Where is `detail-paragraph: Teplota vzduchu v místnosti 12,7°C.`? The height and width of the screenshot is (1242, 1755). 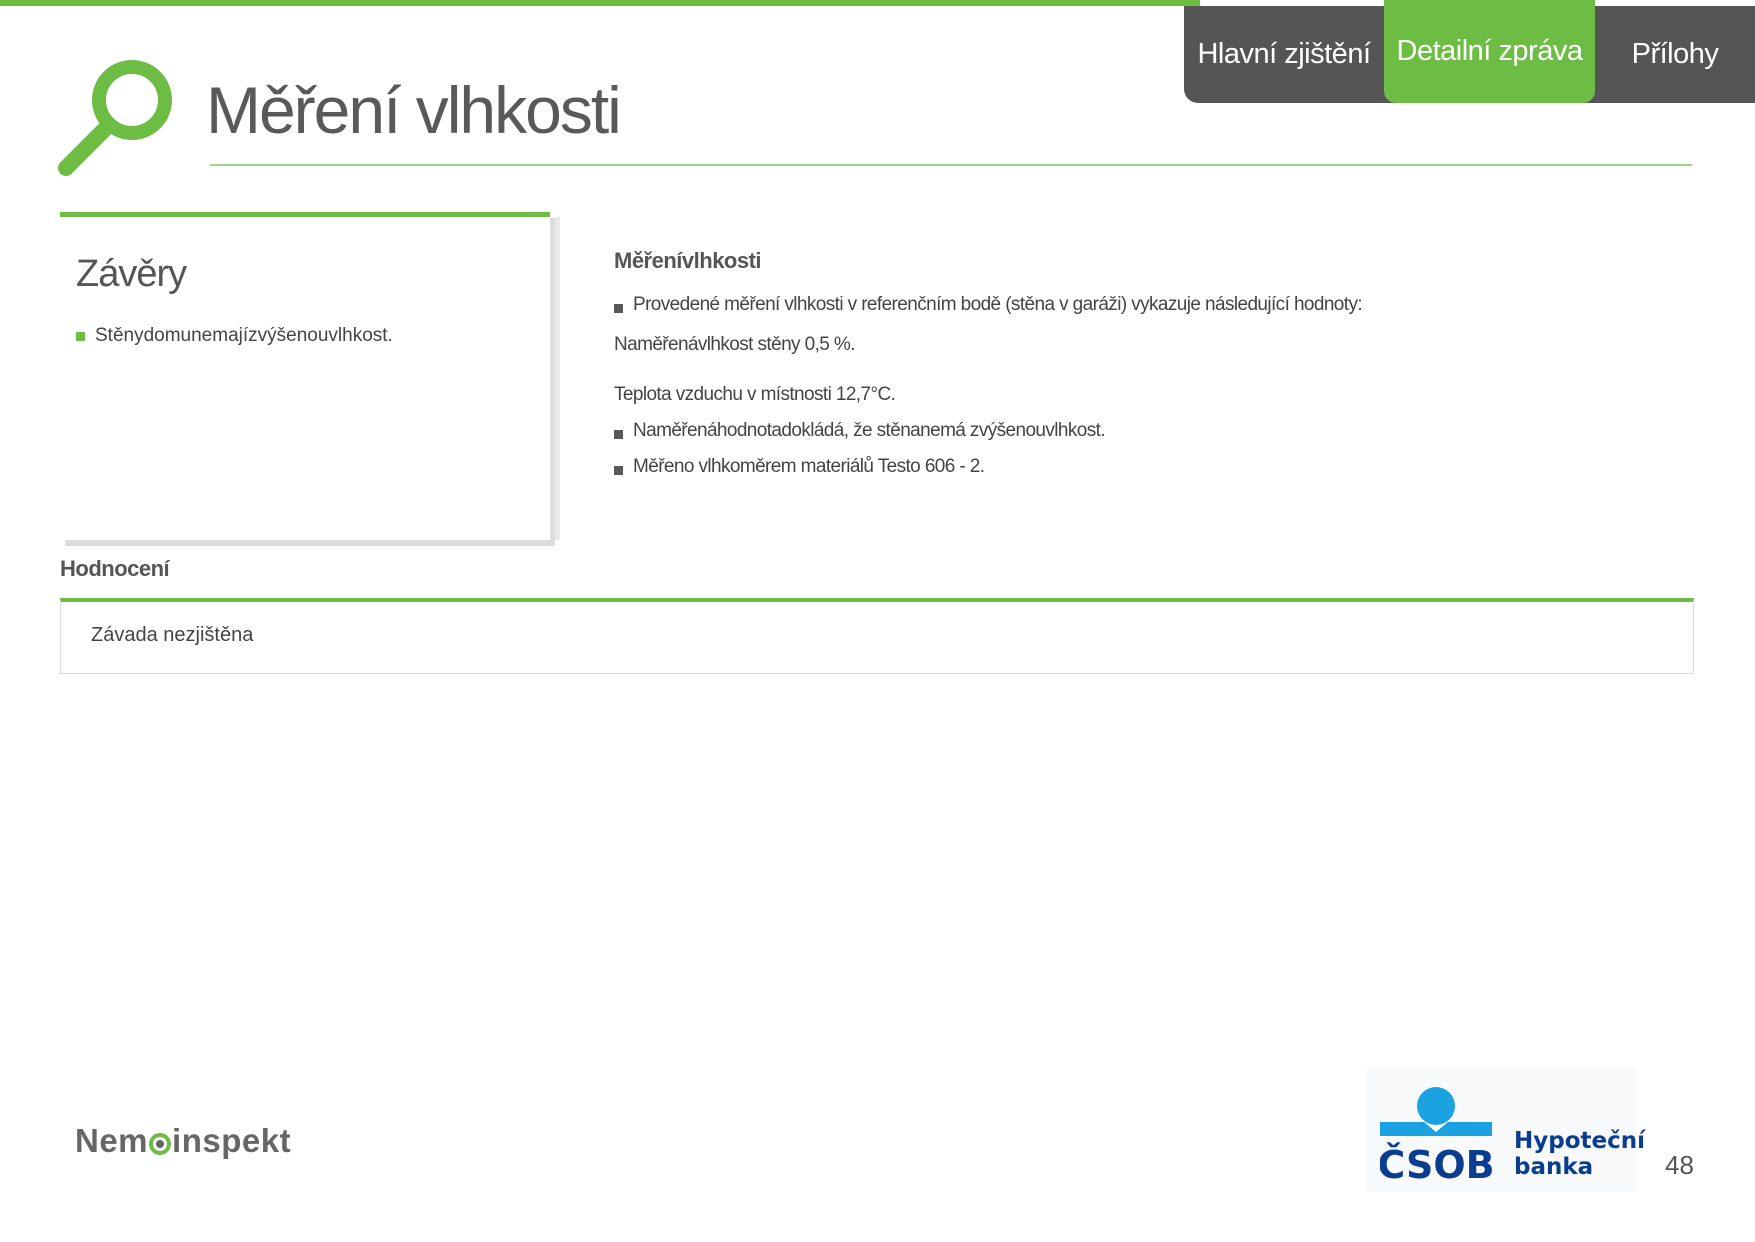
detail-paragraph: Teplota vzduchu v místnosti 12,7°C. is located at coordinates (755, 394).